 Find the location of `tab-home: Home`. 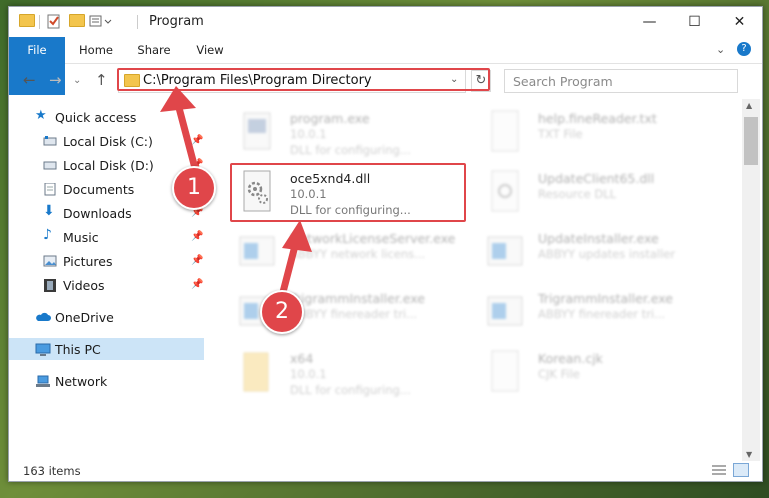

tab-home: Home is located at coordinates (96, 50).